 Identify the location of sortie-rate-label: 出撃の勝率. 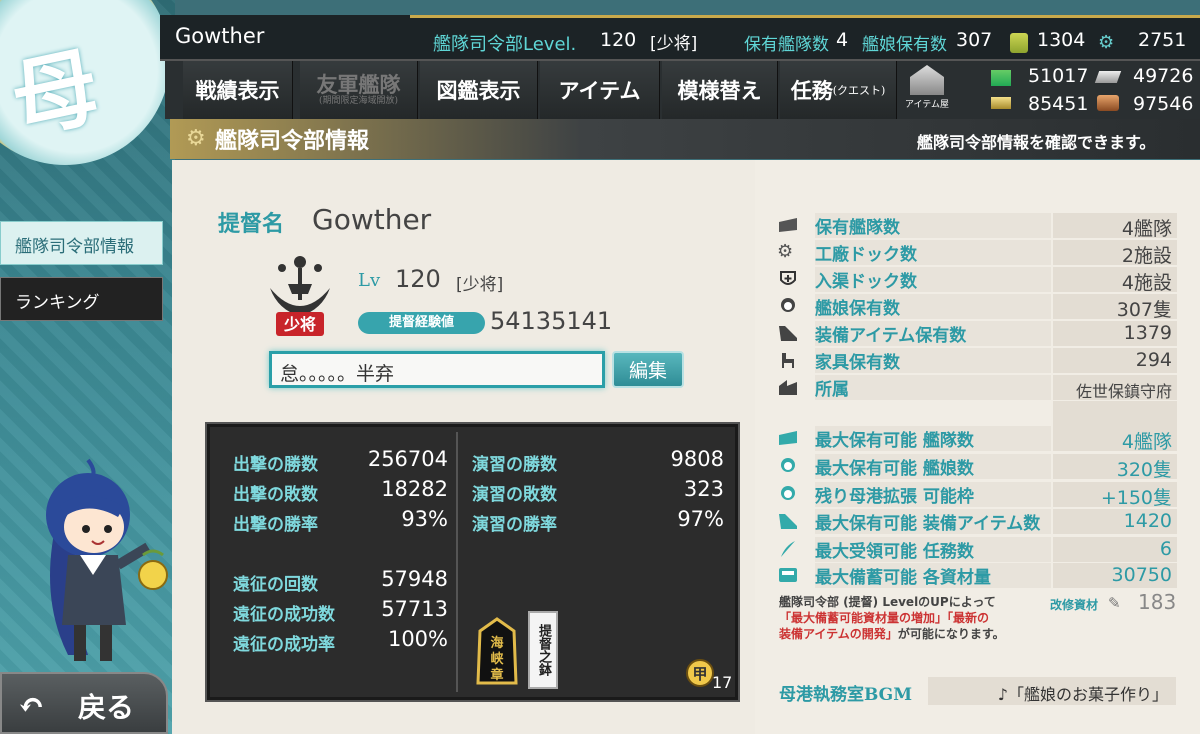
(275, 525).